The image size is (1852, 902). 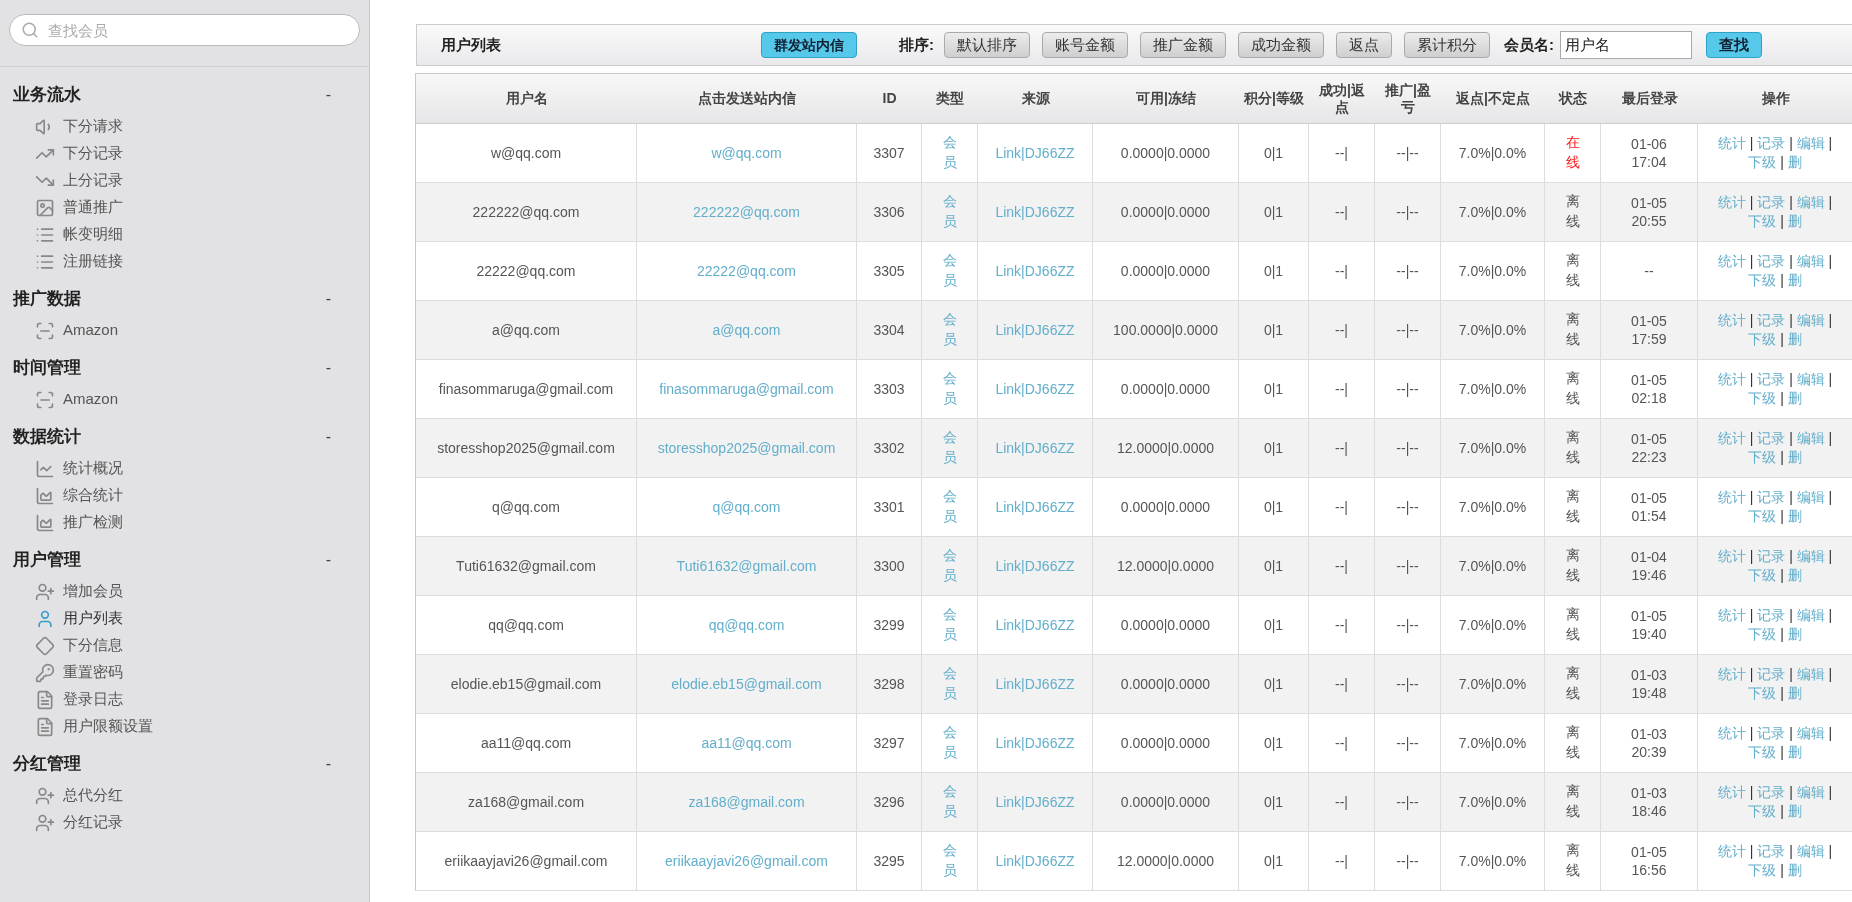 I want to click on message-link: storesshop2025@gmail.com, so click(x=746, y=448).